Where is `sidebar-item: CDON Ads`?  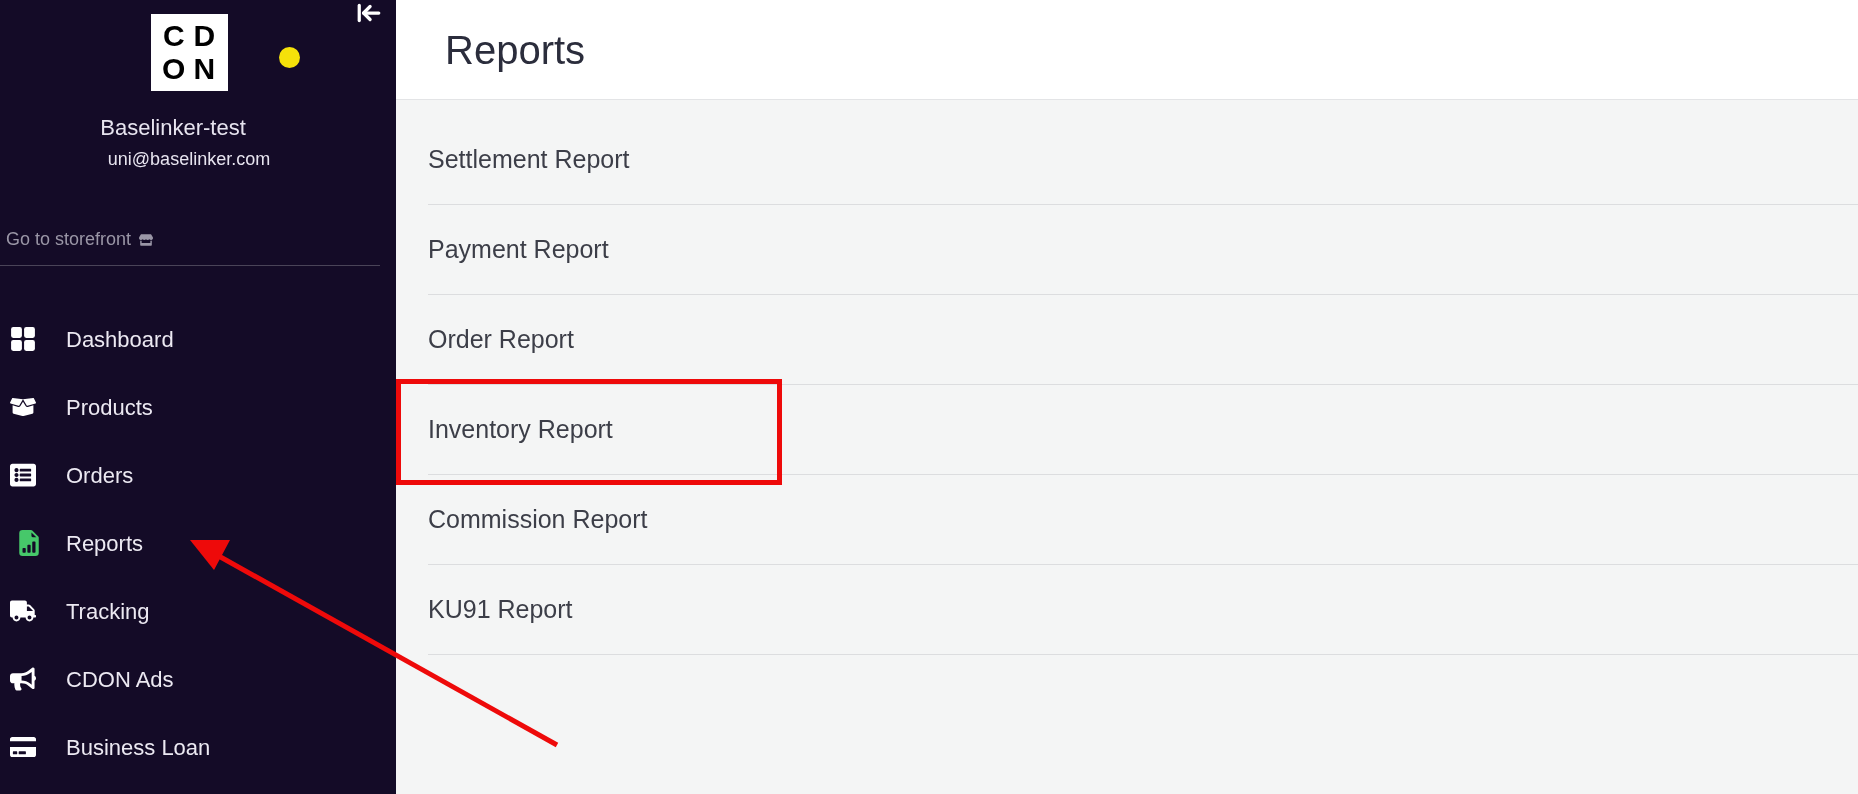 sidebar-item: CDON Ads is located at coordinates (198, 679).